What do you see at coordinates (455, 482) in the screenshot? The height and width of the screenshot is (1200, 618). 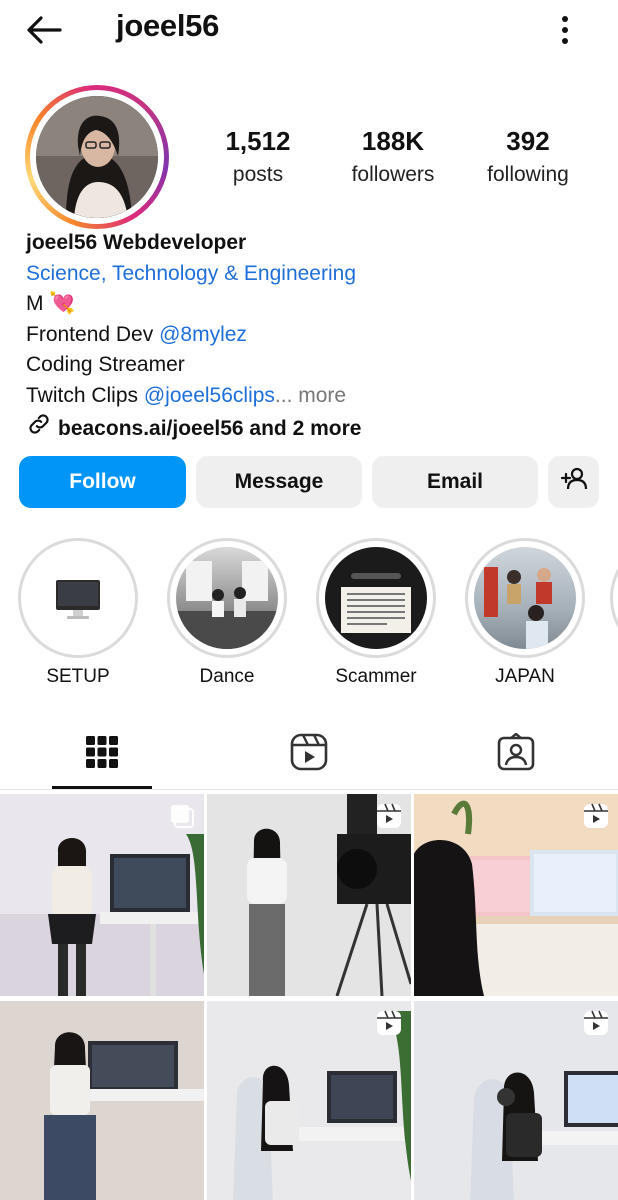 I see `email-button: Email` at bounding box center [455, 482].